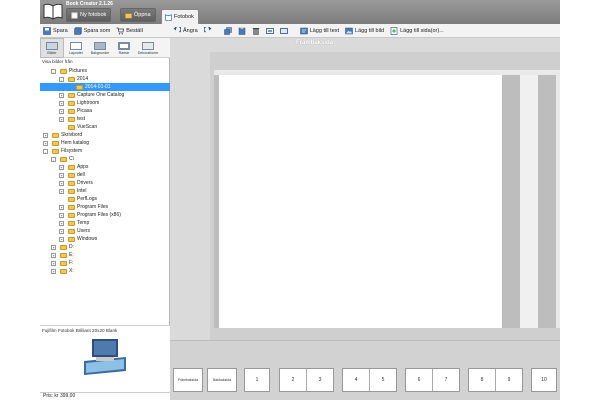  Describe the element at coordinates (369, 380) in the screenshot. I see `thumb-spread-4-5: 45` at that location.